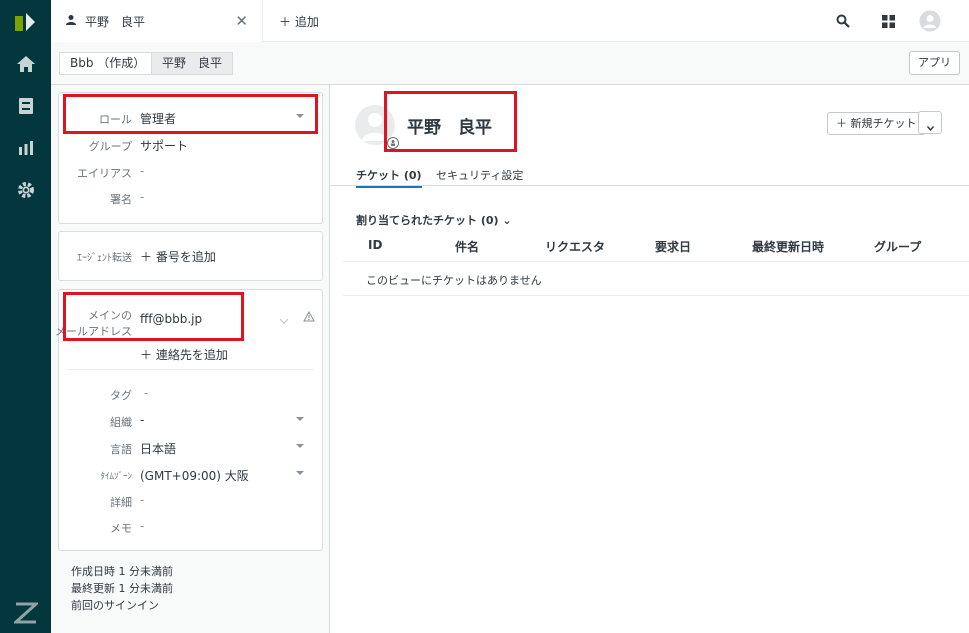 The height and width of the screenshot is (633, 969). I want to click on add-number-link: ＋ 番号を追加, so click(178, 256).